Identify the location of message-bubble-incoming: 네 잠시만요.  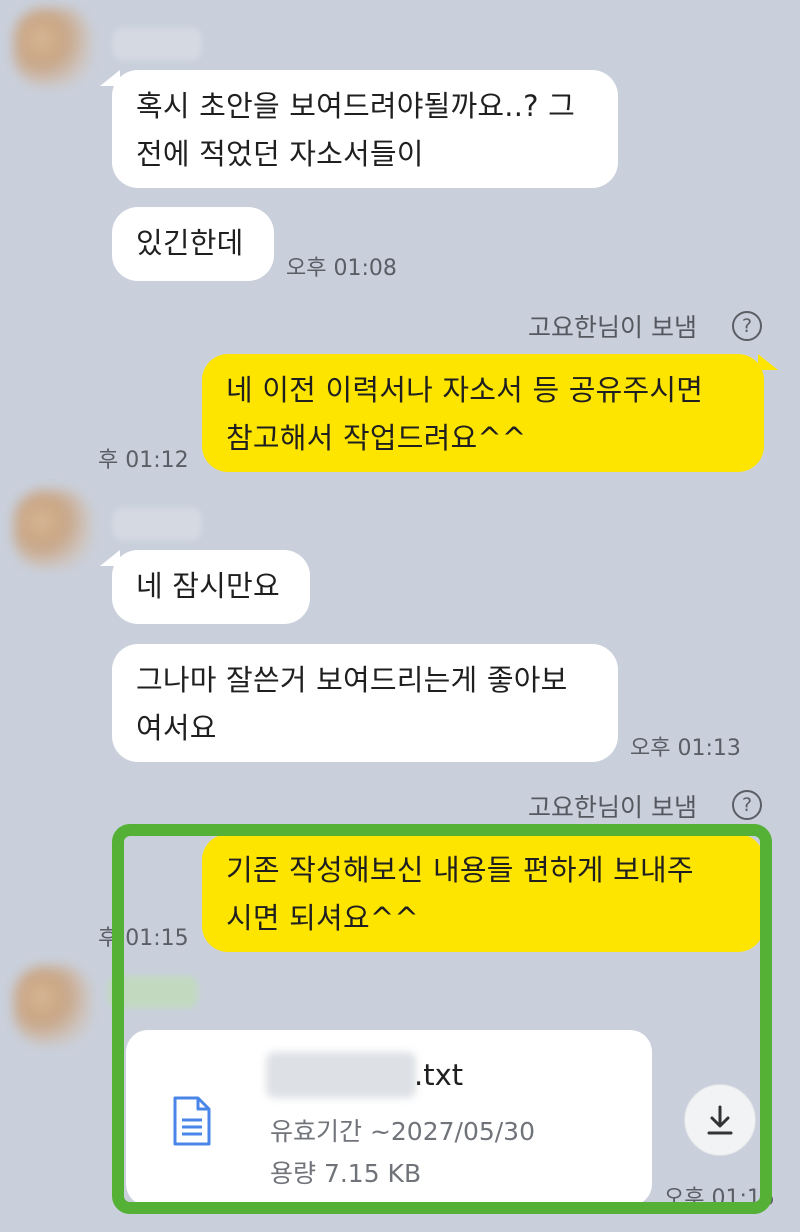
(211, 587).